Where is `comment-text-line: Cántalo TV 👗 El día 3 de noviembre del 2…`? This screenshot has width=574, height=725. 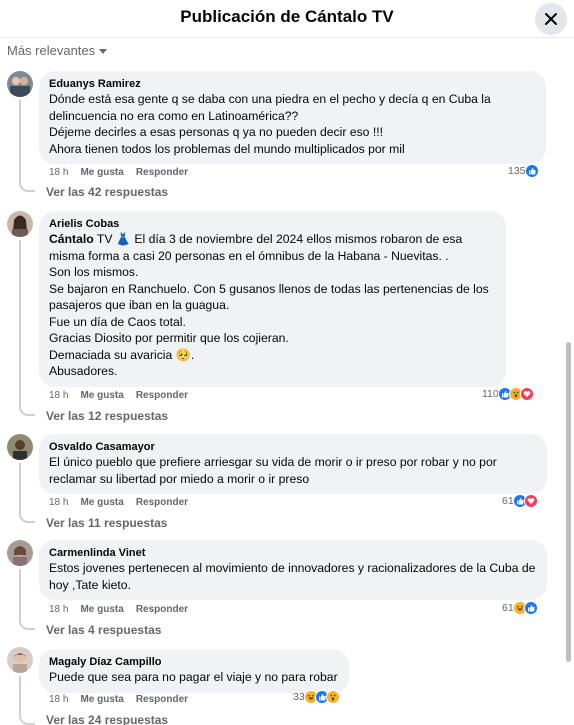
comment-text-line: Cántalo TV 👗 El día 3 de noviembre del 2… is located at coordinates (272, 247).